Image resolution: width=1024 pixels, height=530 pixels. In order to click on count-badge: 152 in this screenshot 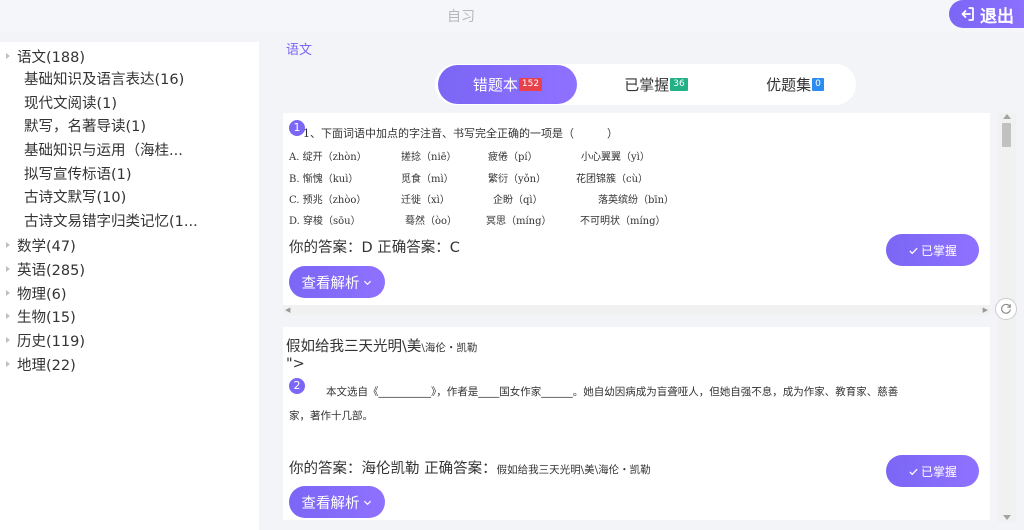, I will do `click(530, 84)`.